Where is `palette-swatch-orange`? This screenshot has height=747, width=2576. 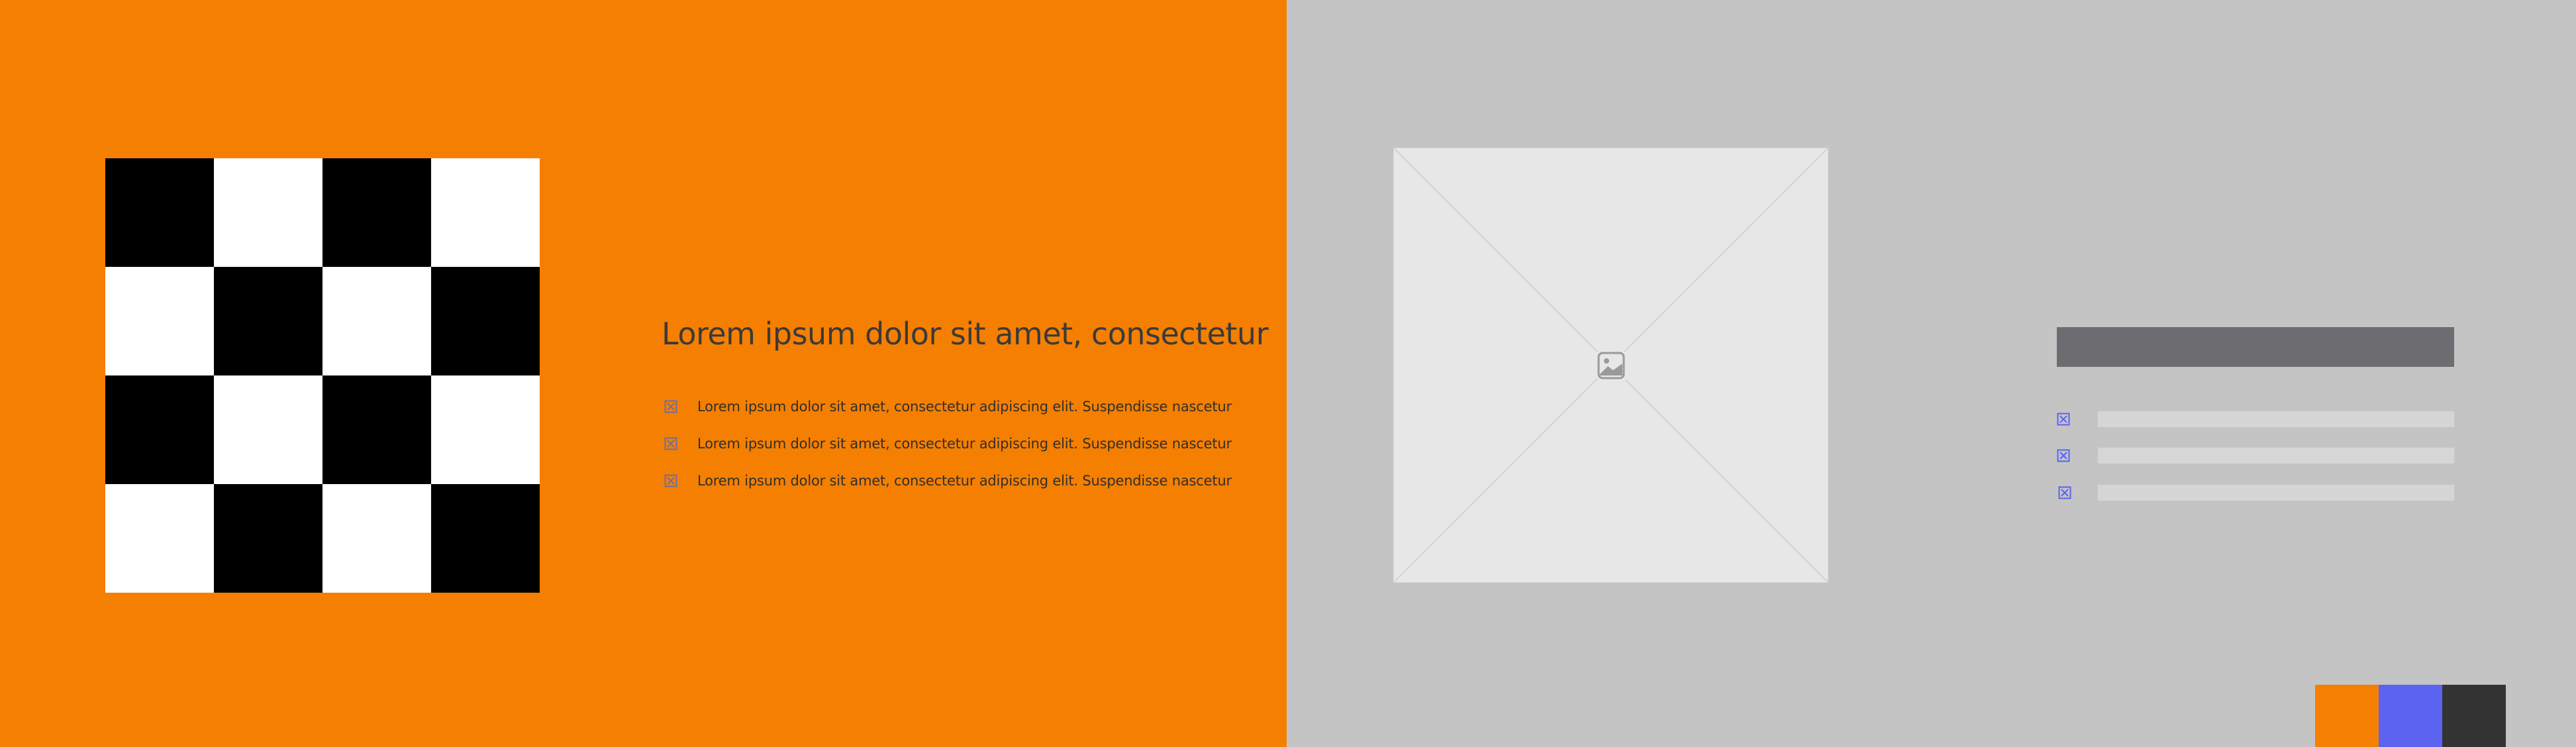 palette-swatch-orange is located at coordinates (2347, 716).